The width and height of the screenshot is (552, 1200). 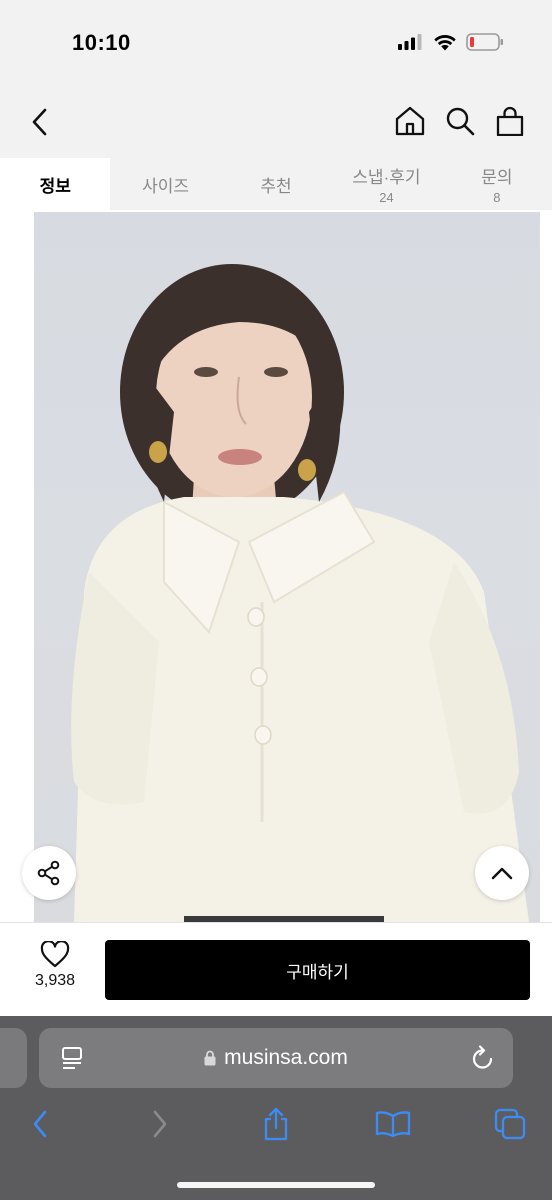 I want to click on back-button, so click(x=40, y=122).